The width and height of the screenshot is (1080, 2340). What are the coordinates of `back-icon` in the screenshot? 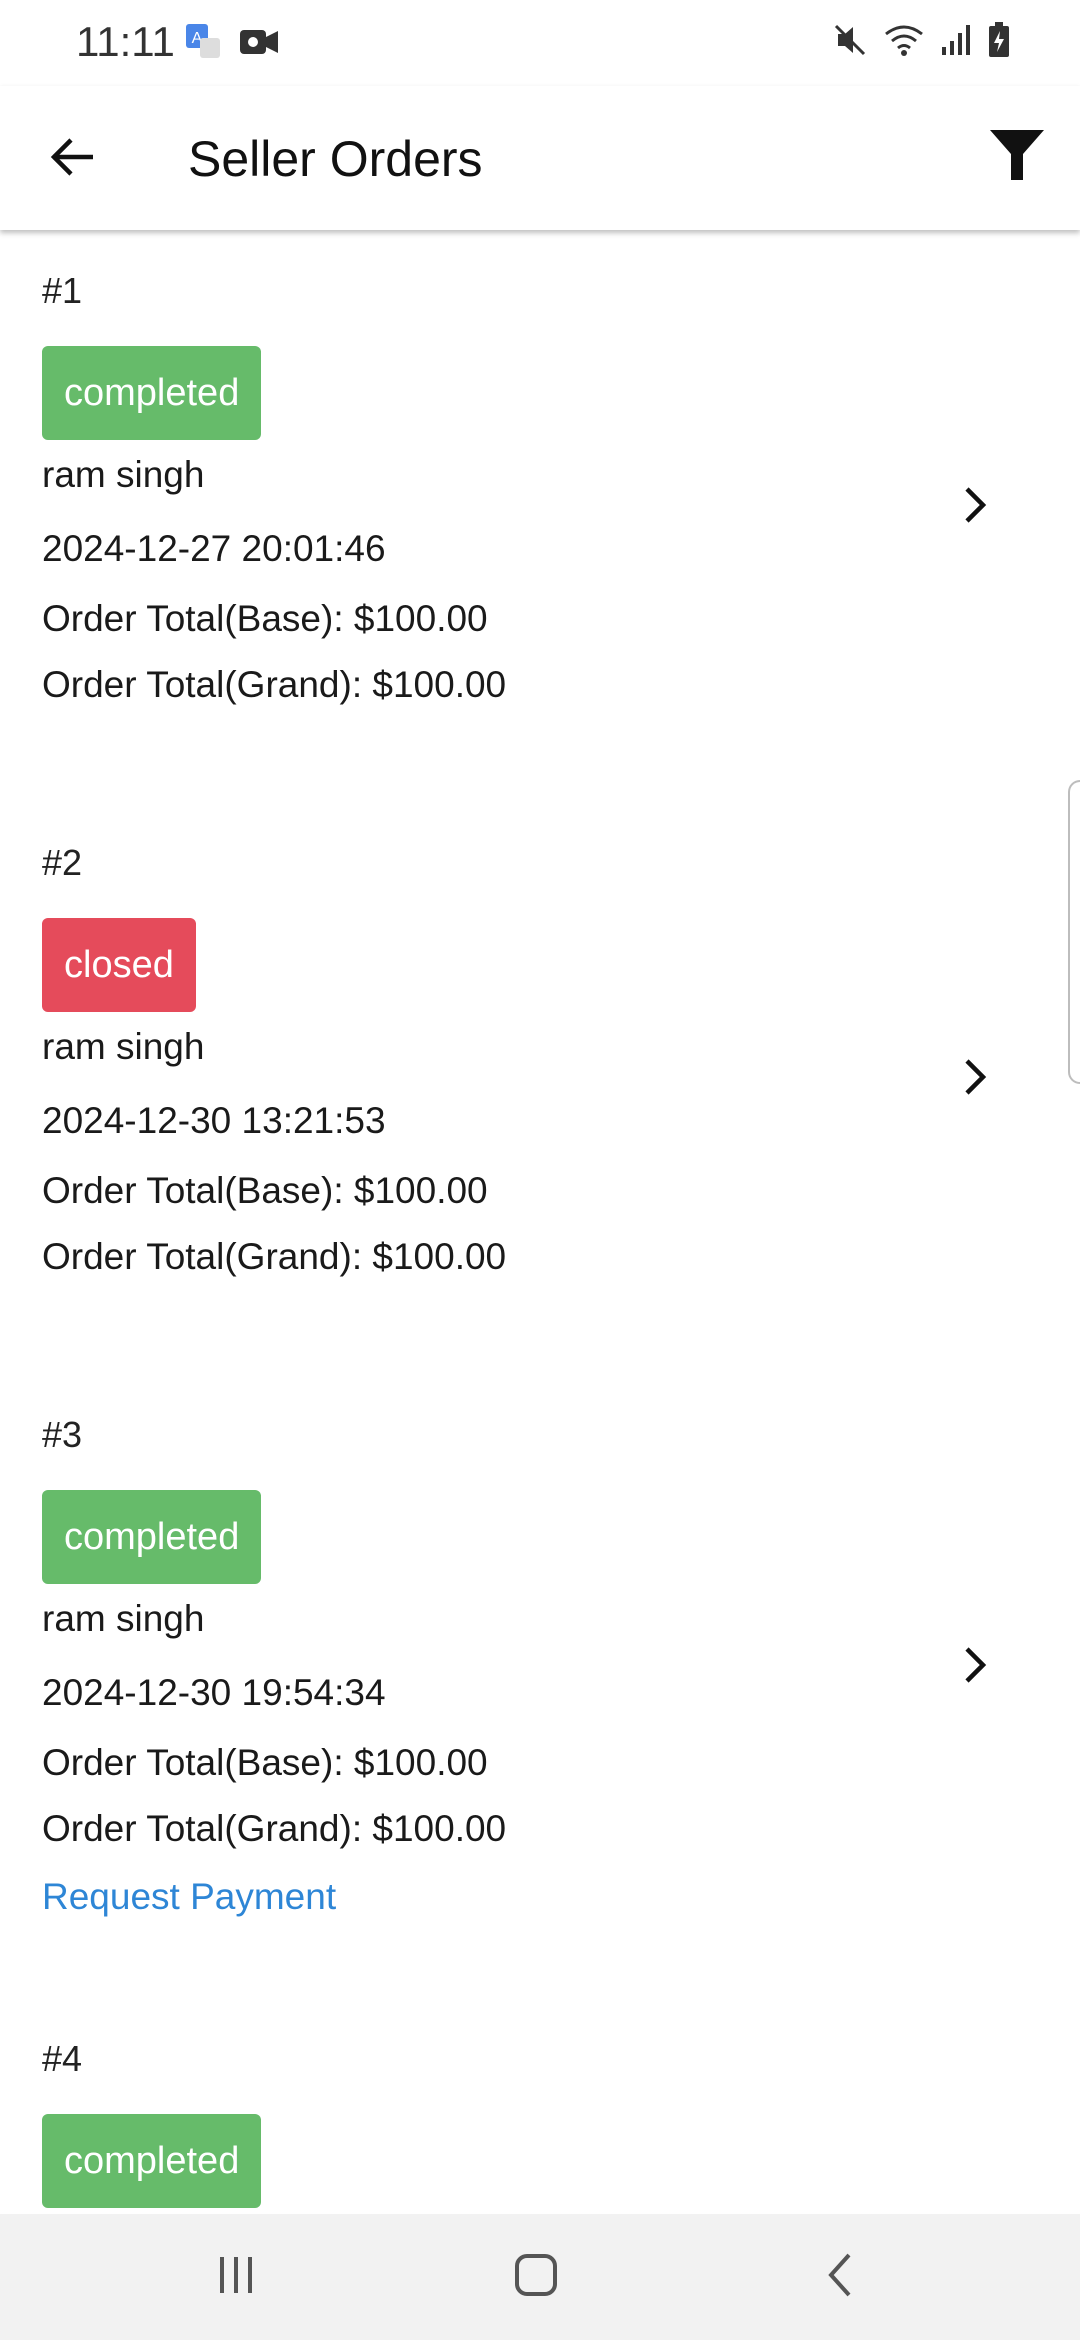 It's located at (840, 2277).